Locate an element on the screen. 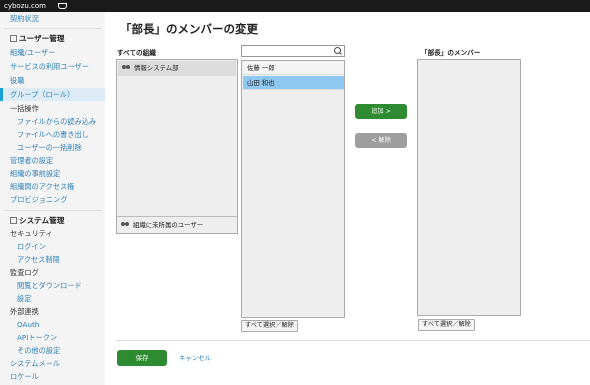  sidebar-item-org-access: 組織間のアクセス権 is located at coordinates (52, 186).